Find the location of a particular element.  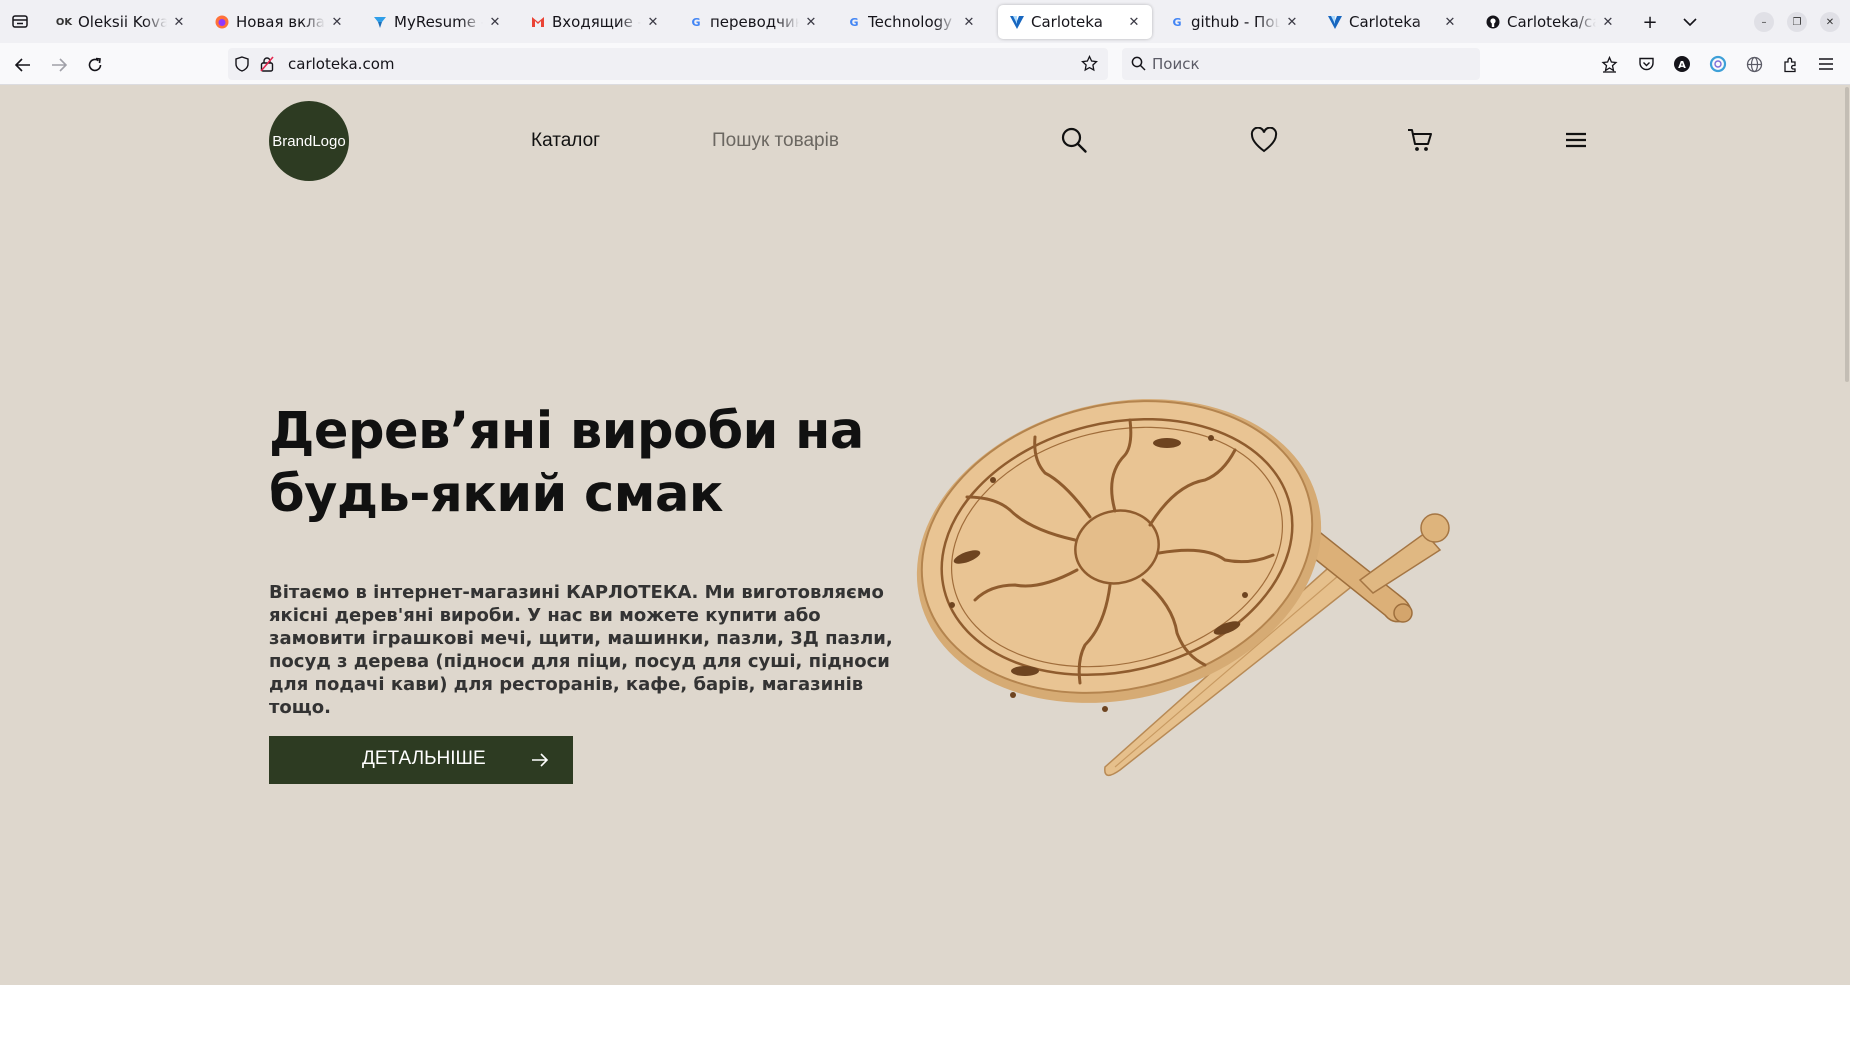

tab-title: github - Пошук is located at coordinates (1235, 22).